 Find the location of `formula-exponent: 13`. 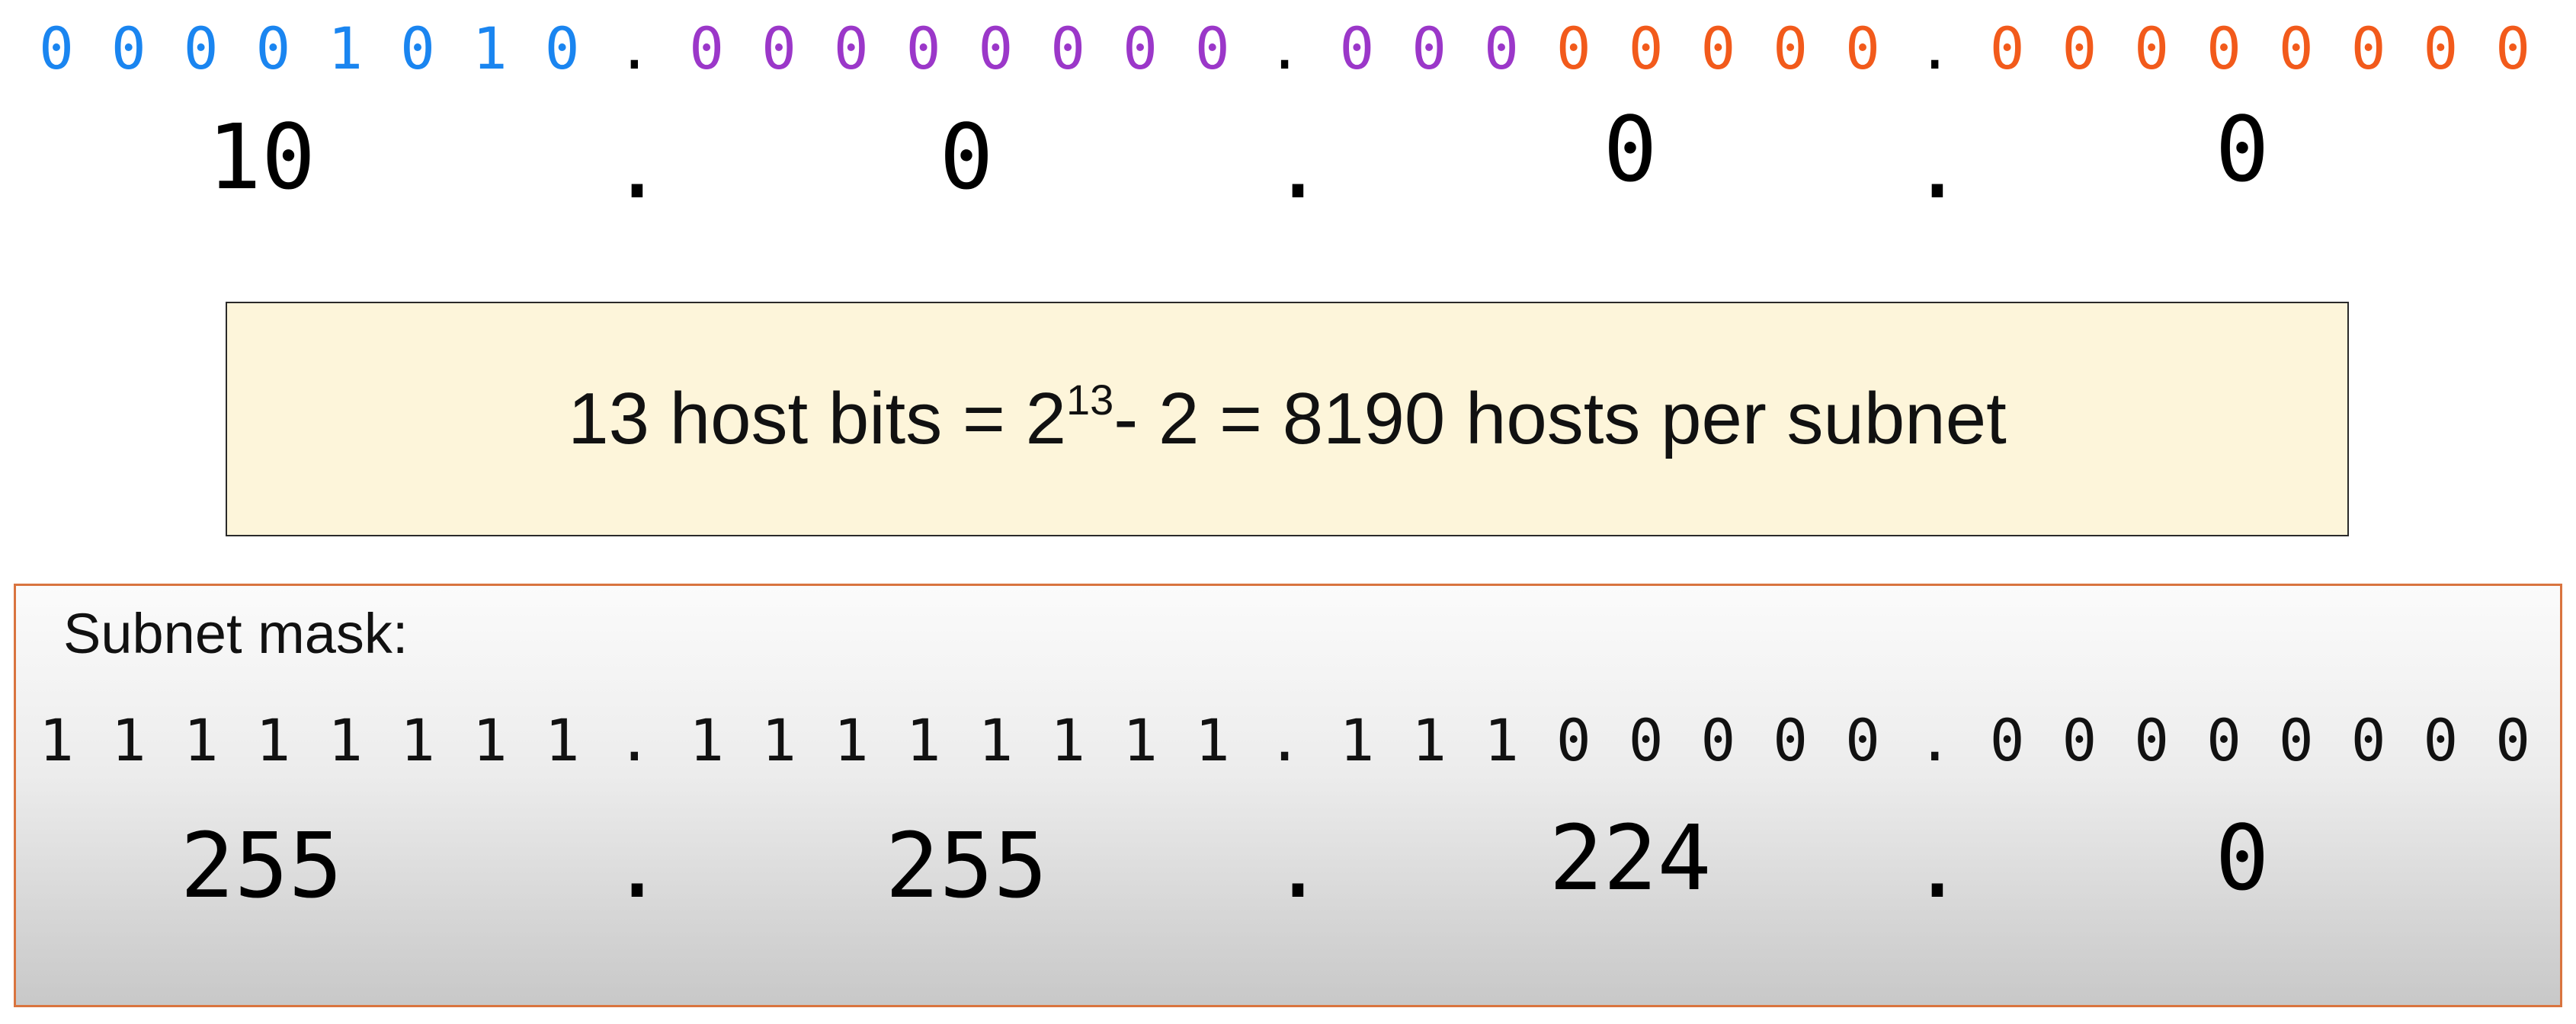

formula-exponent: 13 is located at coordinates (1090, 400).